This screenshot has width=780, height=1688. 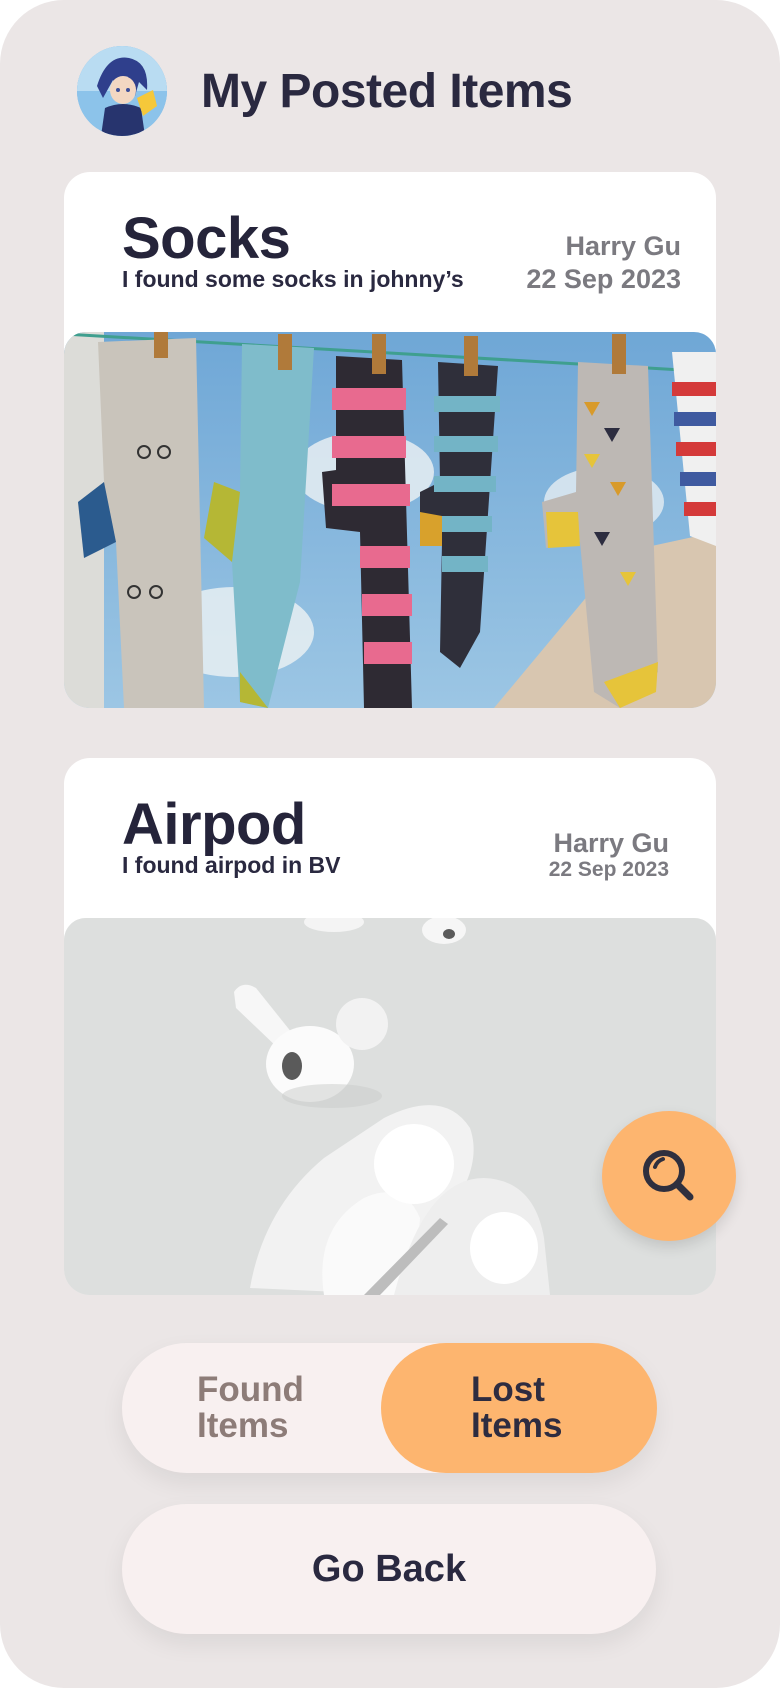 I want to click on page-title: My Posted Items, so click(x=387, y=91).